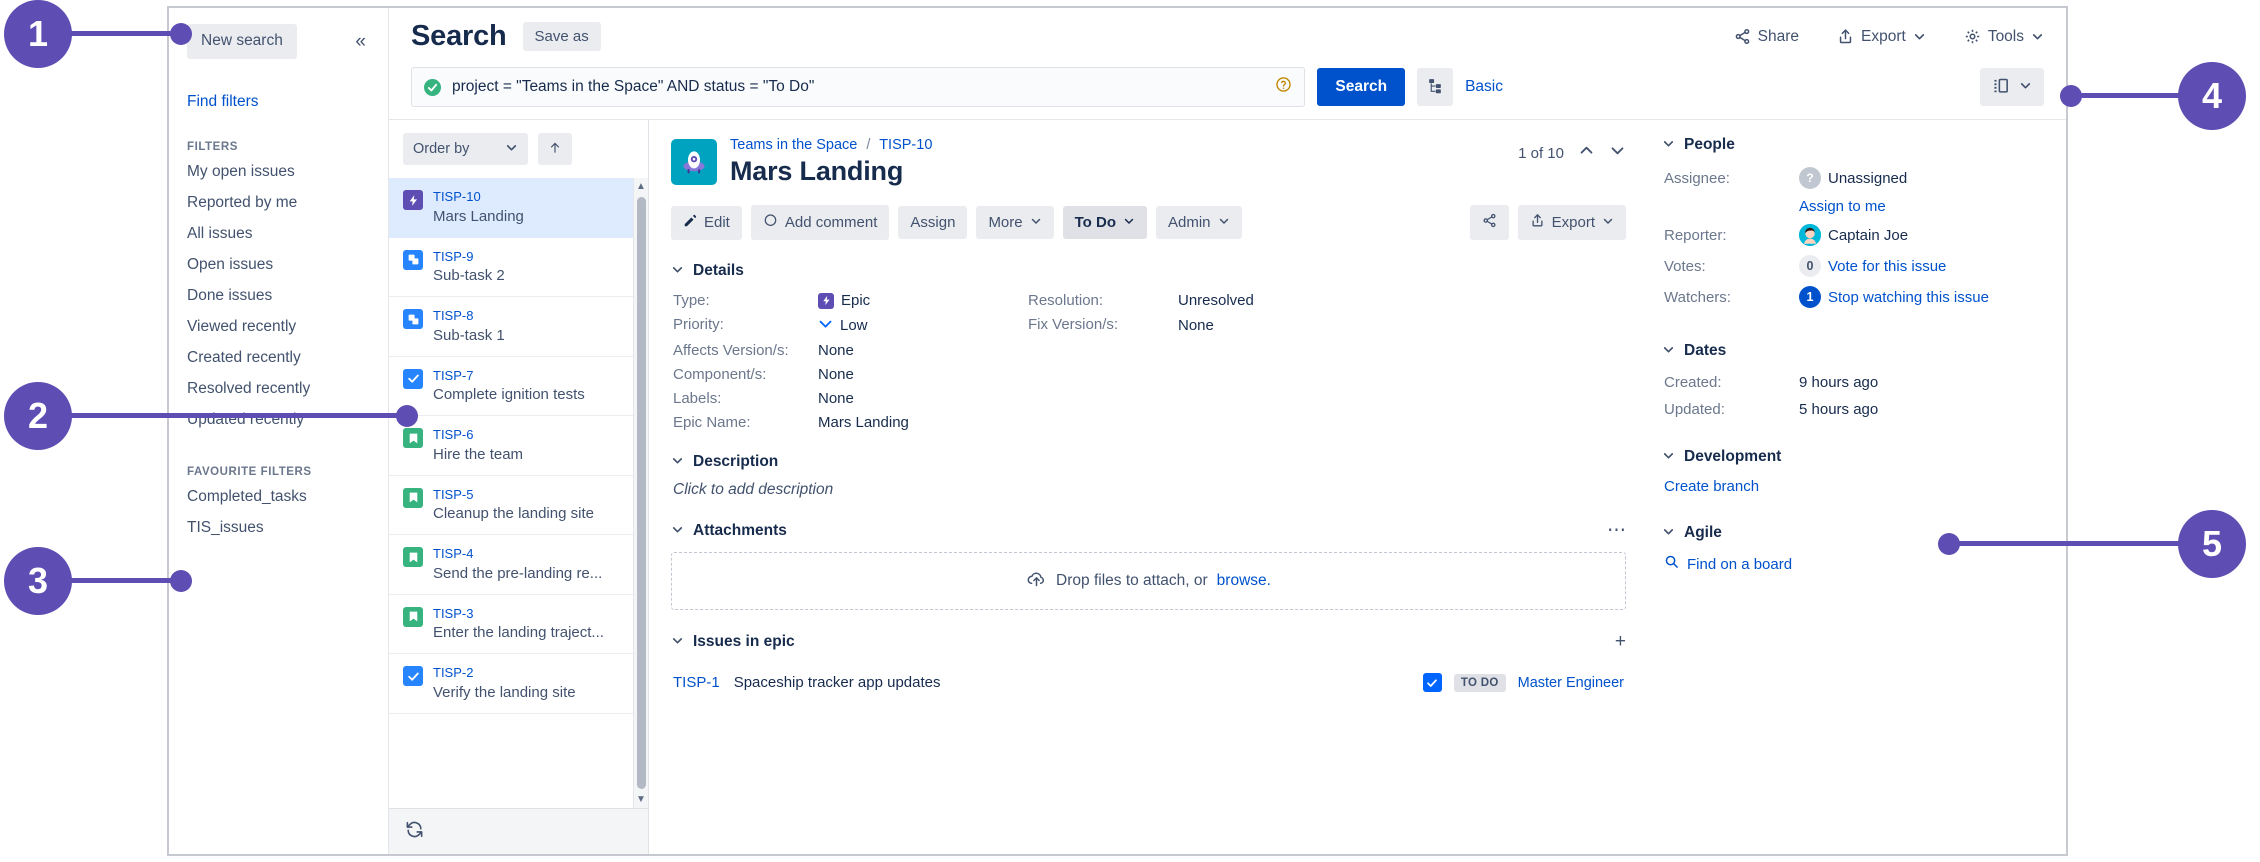 The height and width of the screenshot is (862, 2260). I want to click on find-filters-link: Find filters, so click(278, 102).